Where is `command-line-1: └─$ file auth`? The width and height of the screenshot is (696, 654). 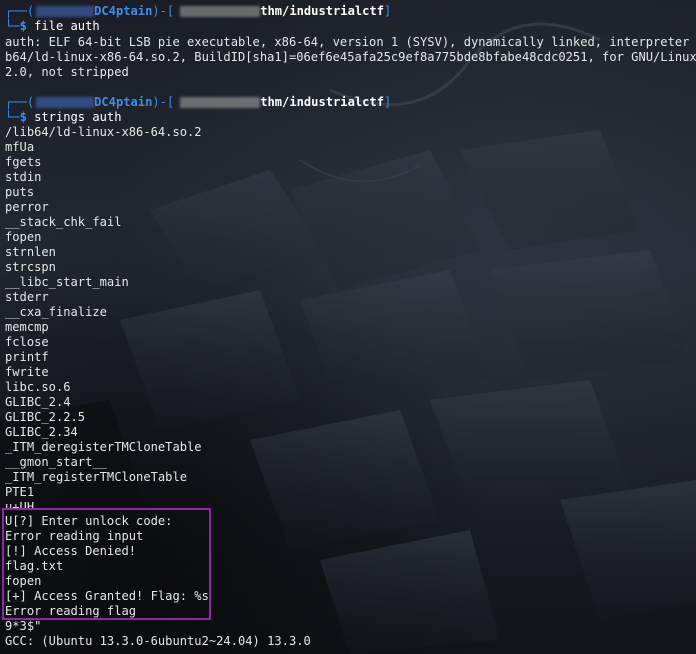
command-line-1: └─$ file auth is located at coordinates (52, 26).